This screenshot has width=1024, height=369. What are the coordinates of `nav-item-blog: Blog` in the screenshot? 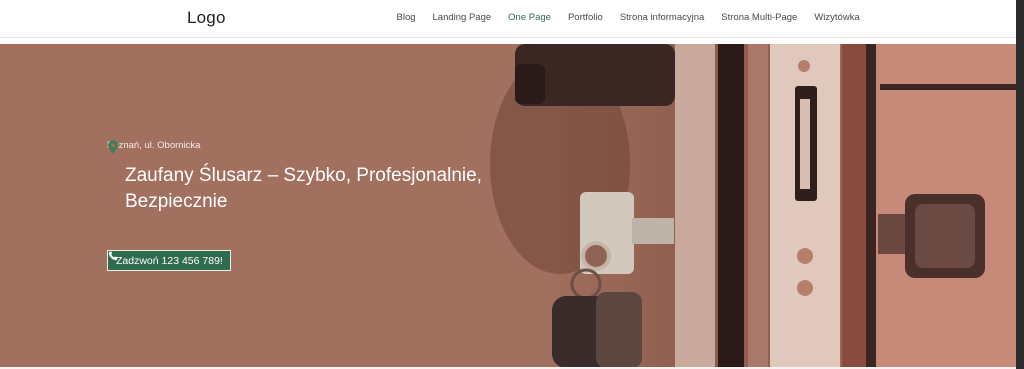 It's located at (406, 17).